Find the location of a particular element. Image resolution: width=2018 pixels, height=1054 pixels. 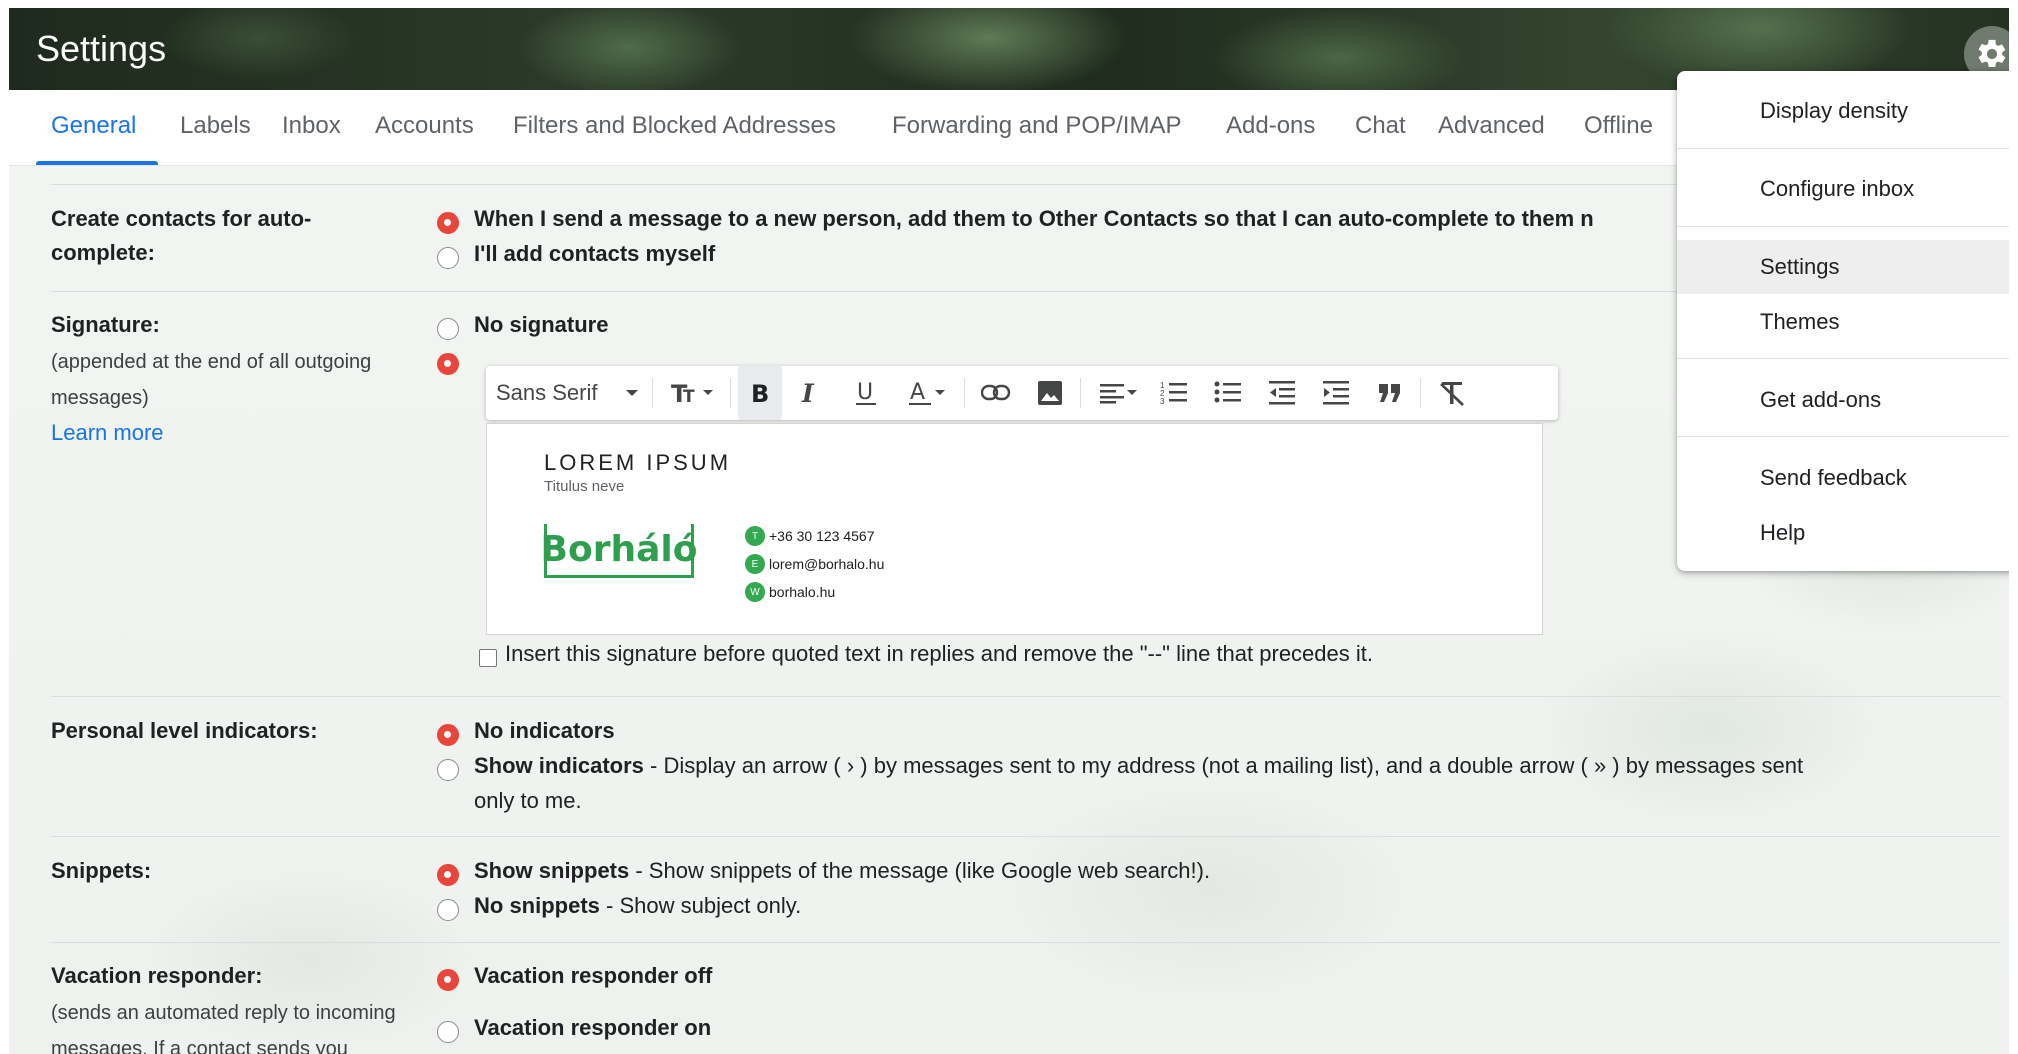

page-title: Settings is located at coordinates (101, 48).